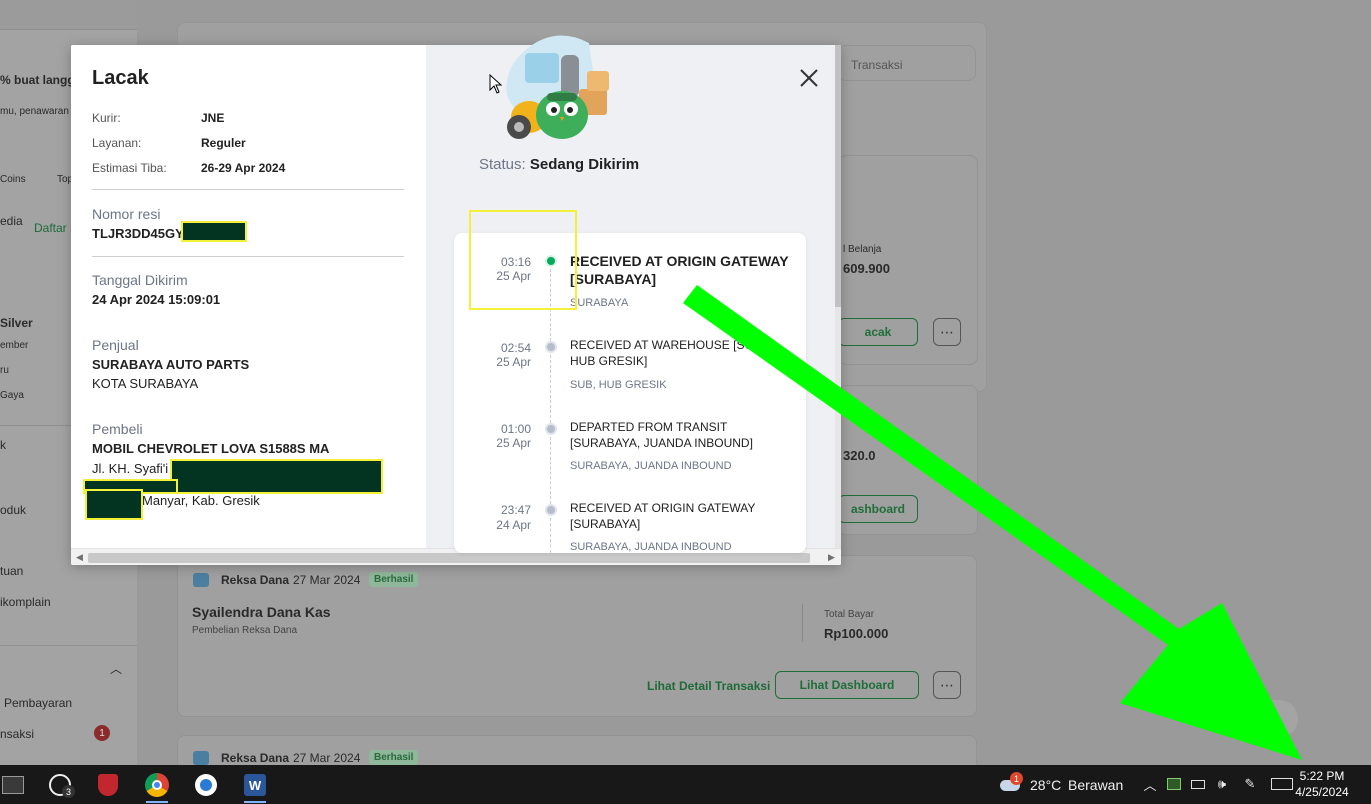 The image size is (1371, 804). What do you see at coordinates (261, 612) in the screenshot?
I see `fund-name: Syailendra Dana Kas` at bounding box center [261, 612].